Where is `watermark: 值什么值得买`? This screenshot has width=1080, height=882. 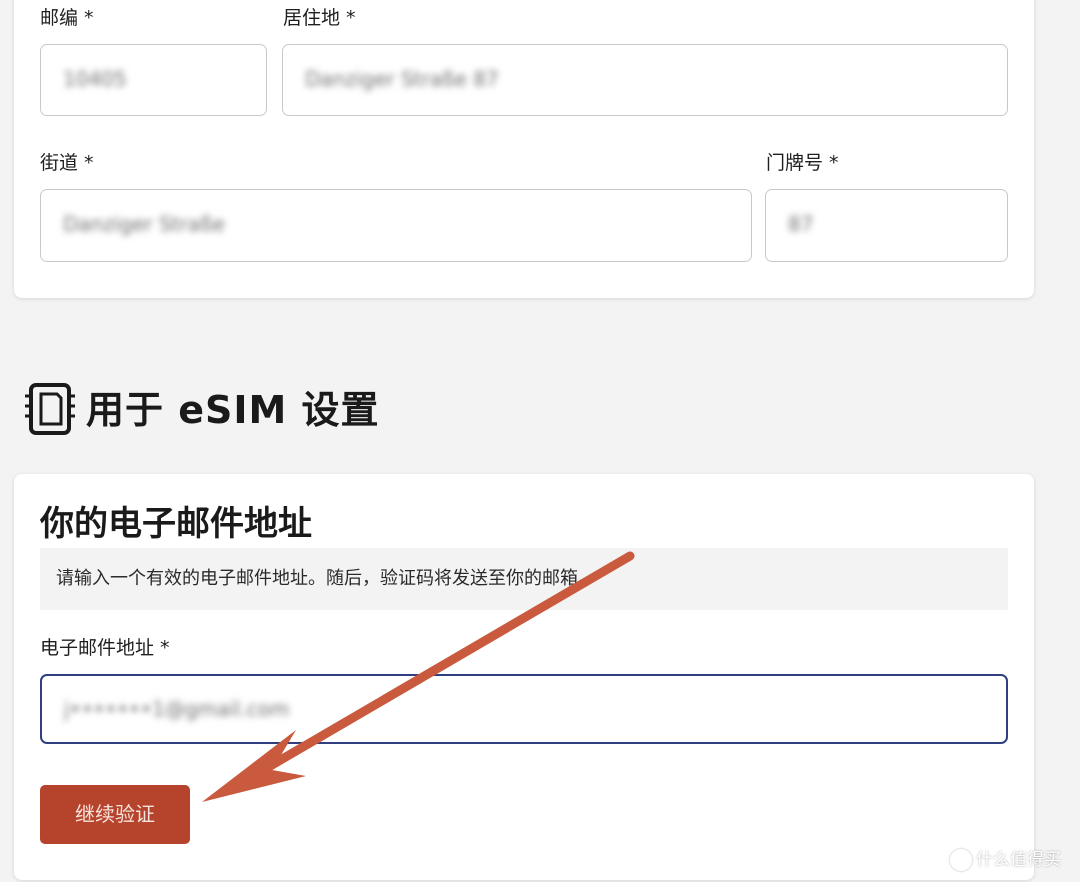 watermark: 值什么值得买 is located at coordinates (1005, 860).